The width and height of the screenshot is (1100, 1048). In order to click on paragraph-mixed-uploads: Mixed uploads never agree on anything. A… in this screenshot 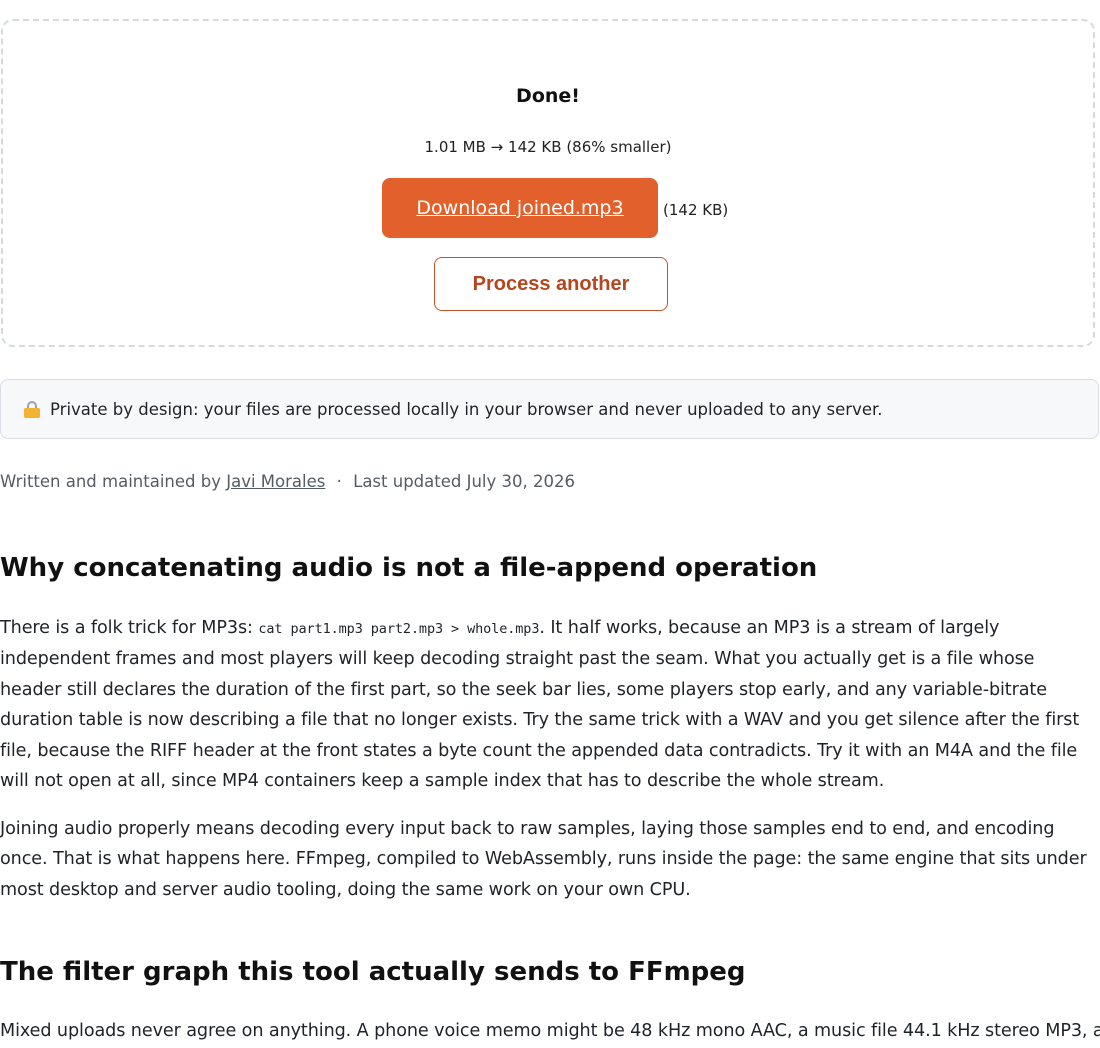, I will do `click(550, 1031)`.